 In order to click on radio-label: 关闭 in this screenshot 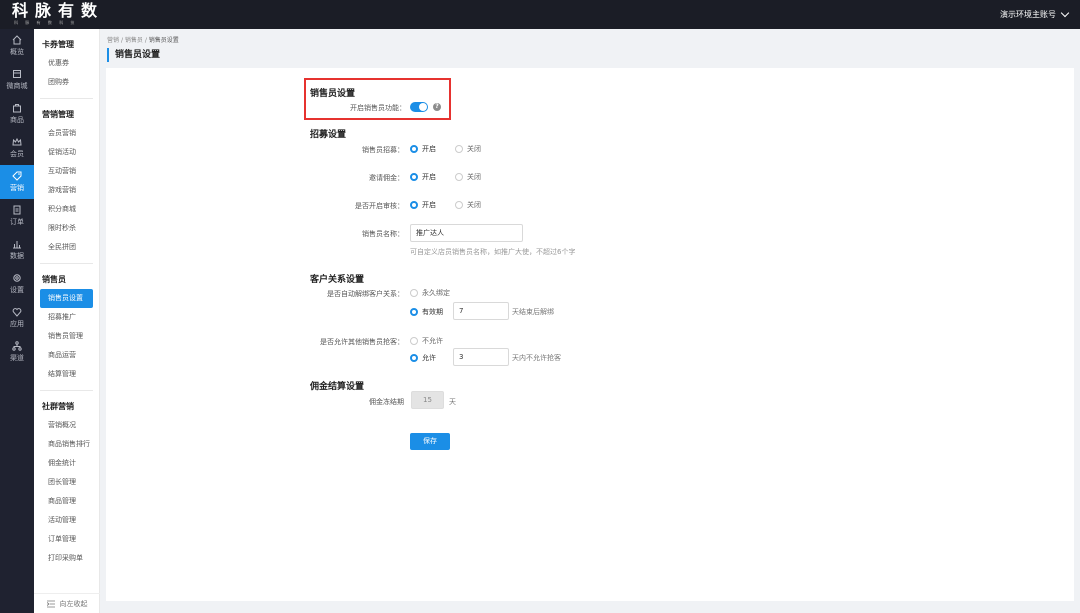, I will do `click(474, 149)`.